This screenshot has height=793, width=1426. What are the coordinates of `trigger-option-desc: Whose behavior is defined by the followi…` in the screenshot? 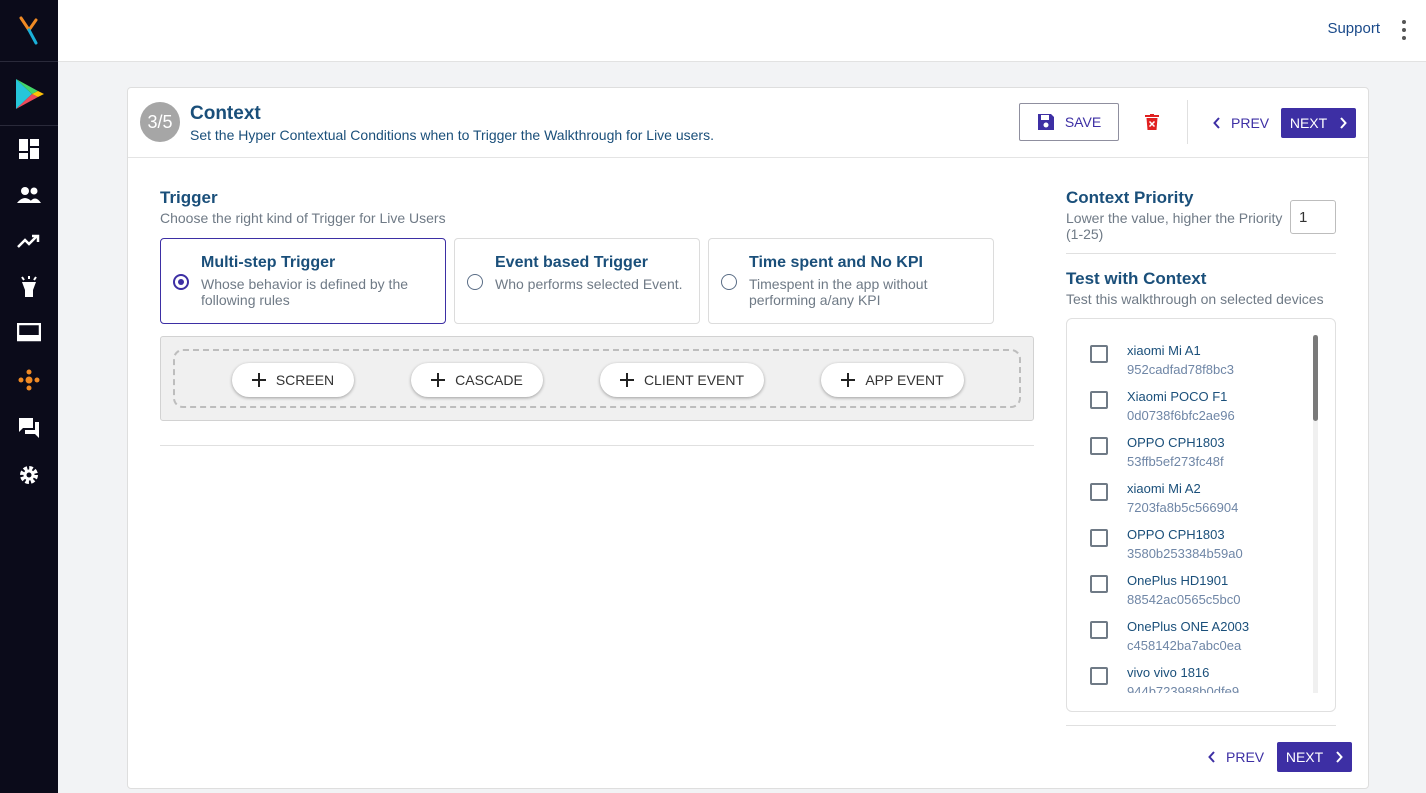 It's located at (305, 292).